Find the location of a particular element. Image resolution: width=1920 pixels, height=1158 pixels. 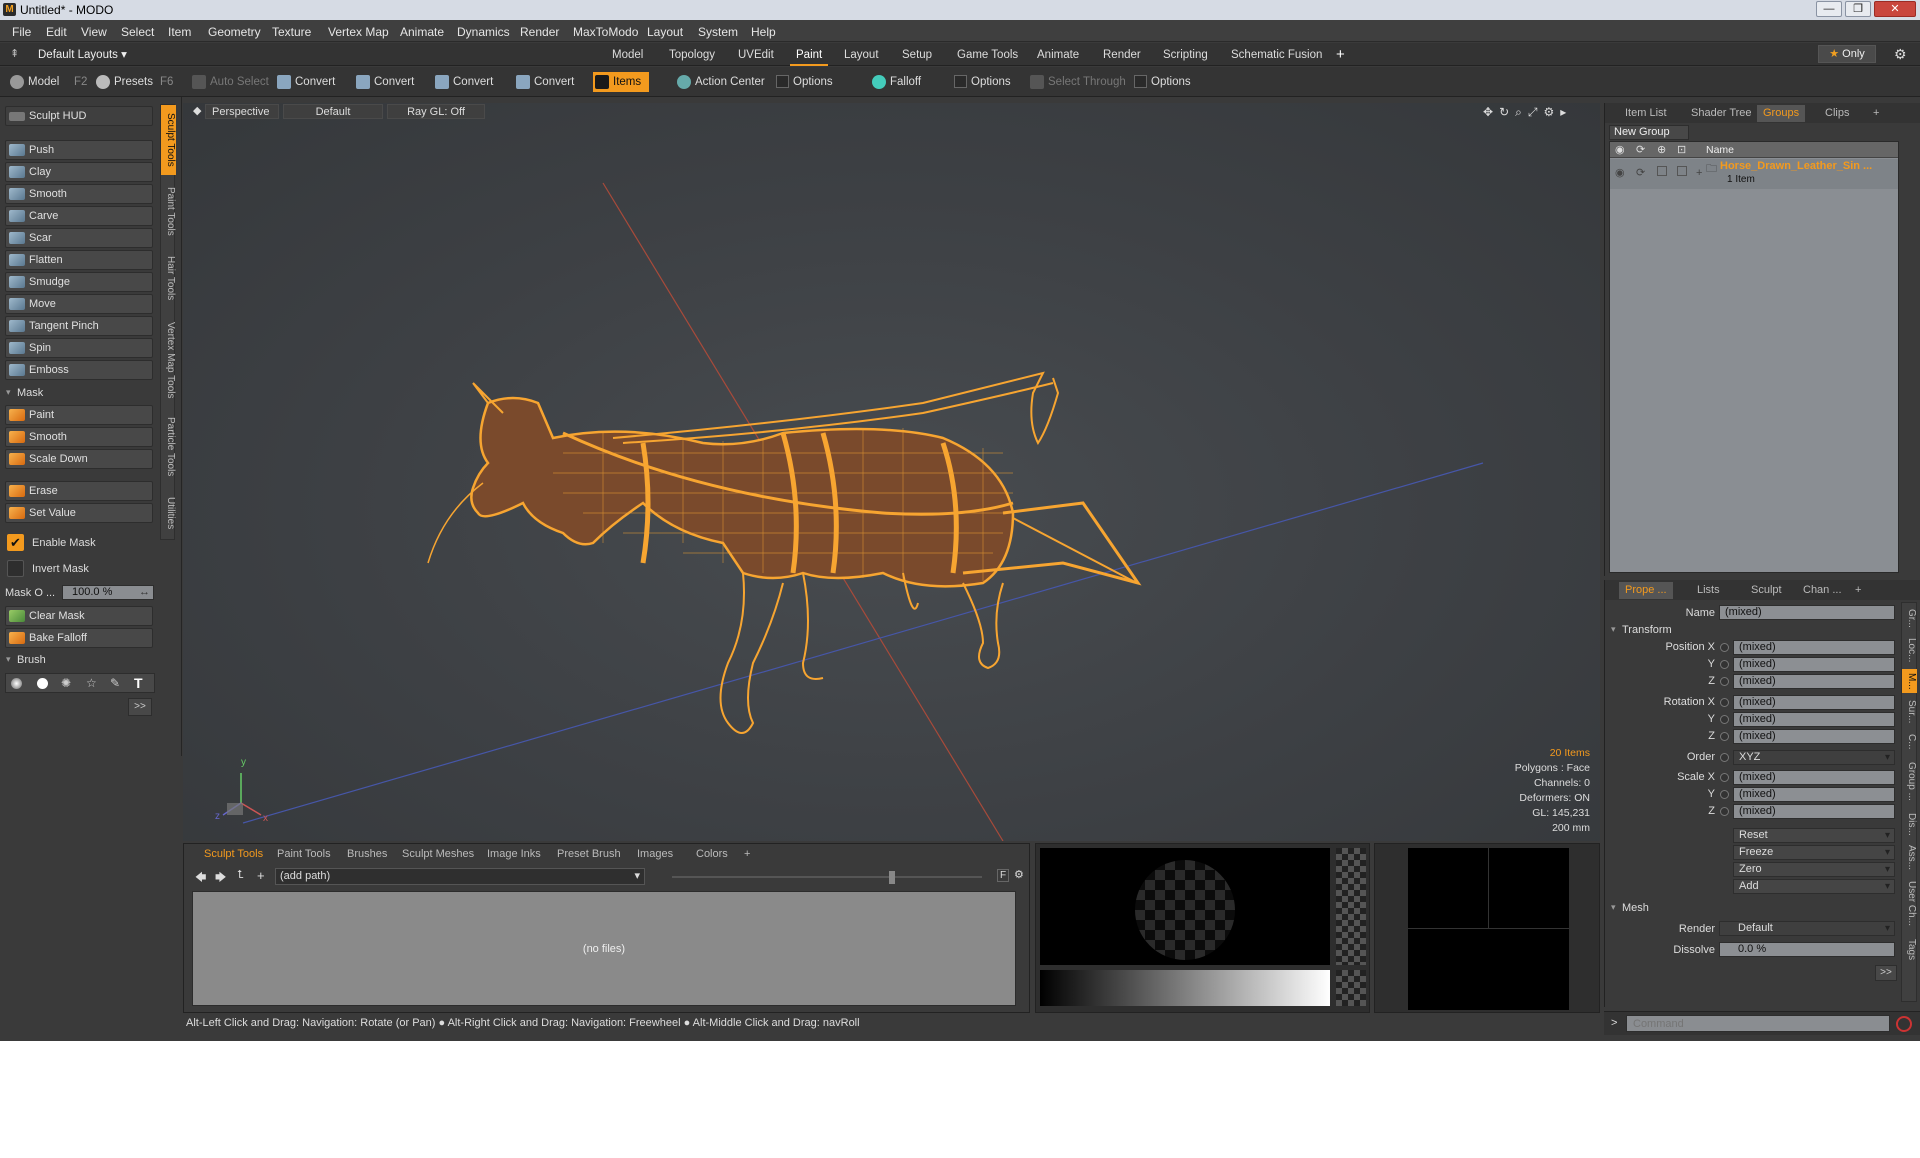

text-brush-icon: T is located at coordinates (138, 683).